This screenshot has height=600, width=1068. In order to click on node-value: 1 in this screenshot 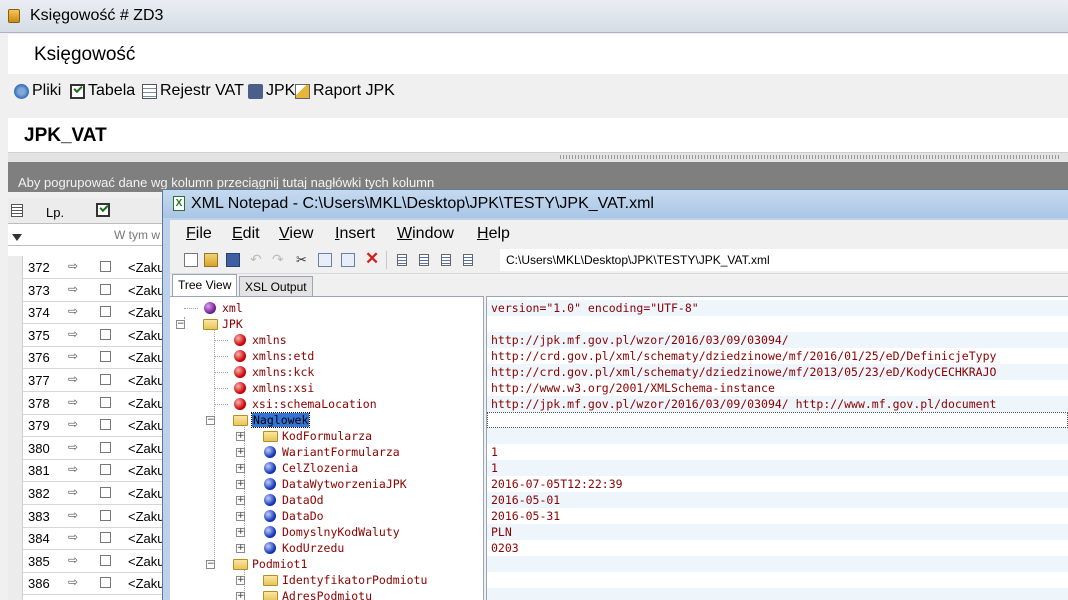, I will do `click(494, 452)`.